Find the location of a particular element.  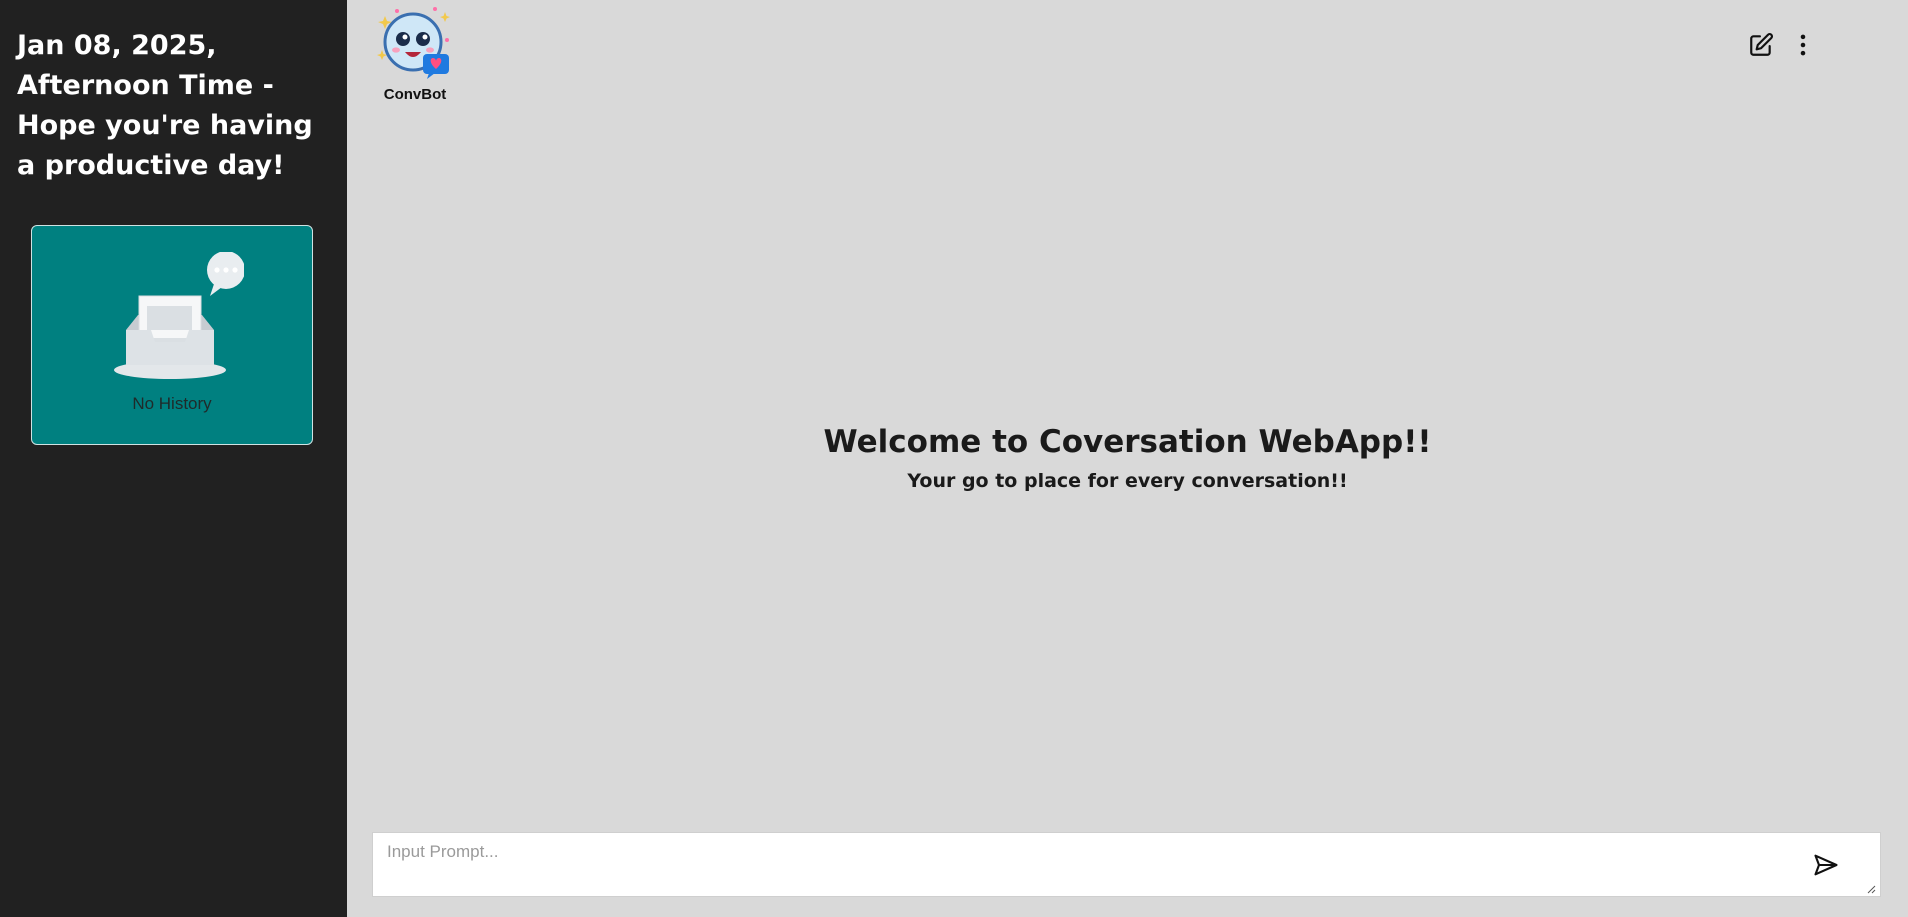

resize-grip-icon is located at coordinates (1871, 889).